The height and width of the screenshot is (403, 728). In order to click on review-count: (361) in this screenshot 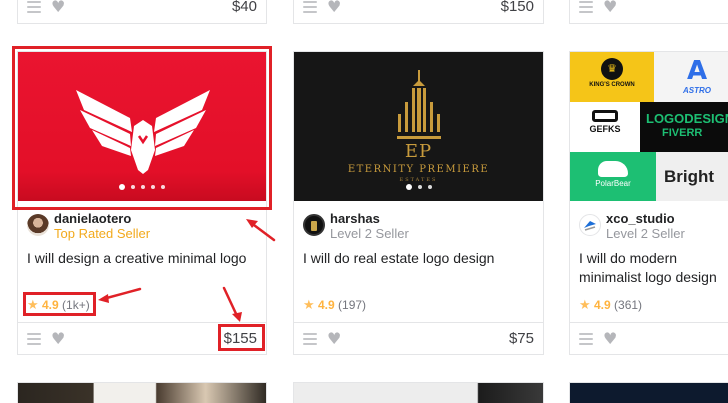, I will do `click(628, 305)`.